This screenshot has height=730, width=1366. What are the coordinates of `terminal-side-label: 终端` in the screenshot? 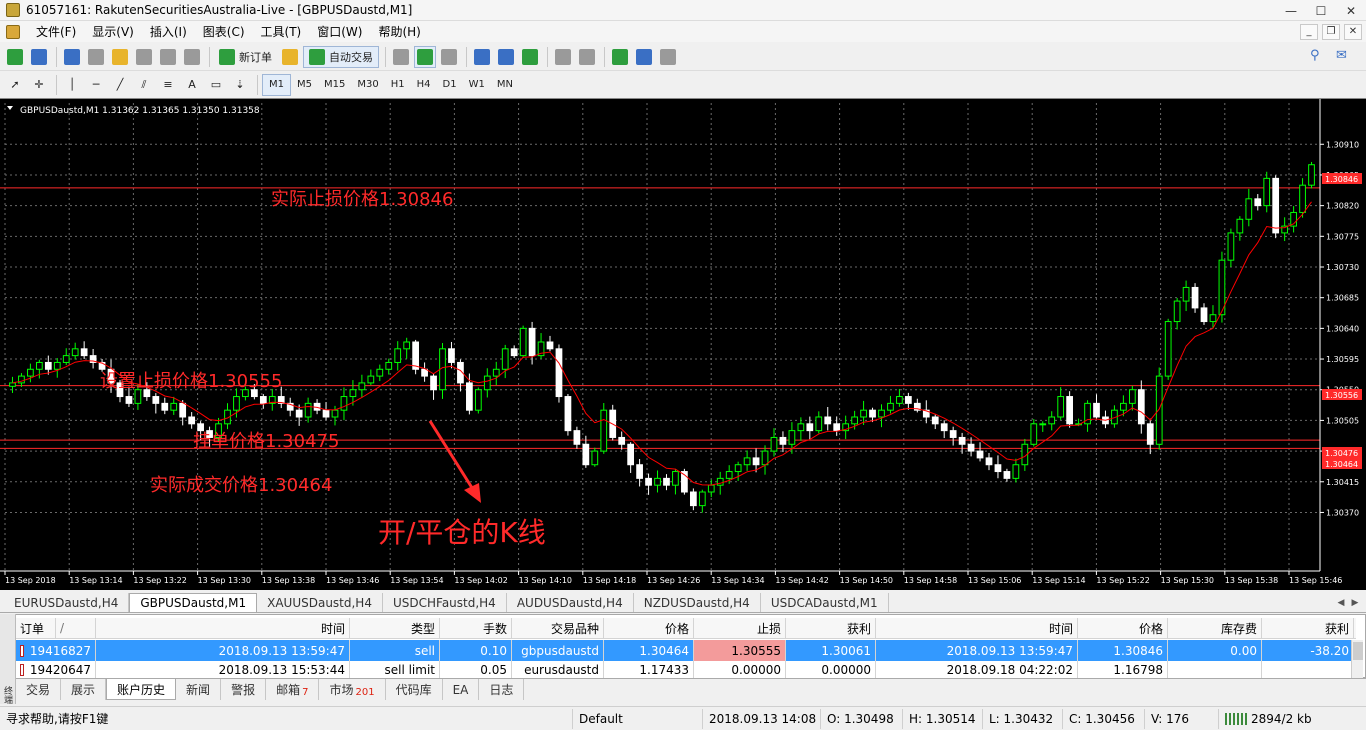 It's located at (8, 659).